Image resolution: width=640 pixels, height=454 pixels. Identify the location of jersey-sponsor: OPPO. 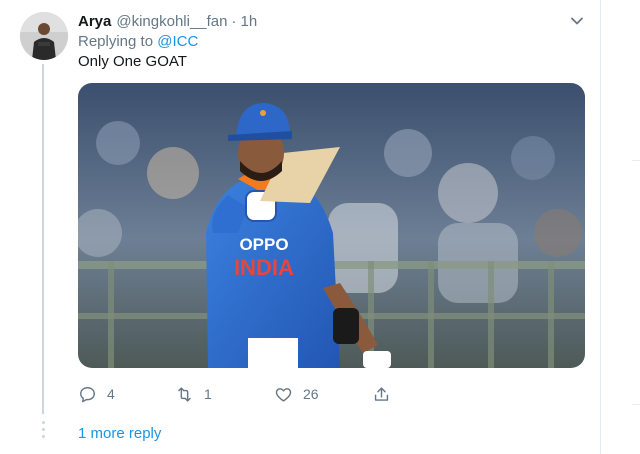
(263, 244).